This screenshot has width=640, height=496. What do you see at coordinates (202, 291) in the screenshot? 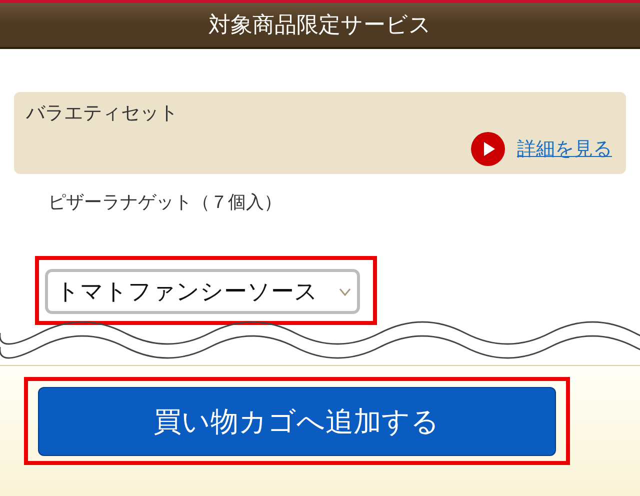
I see `sauce-select: トマトファンシーソース` at bounding box center [202, 291].